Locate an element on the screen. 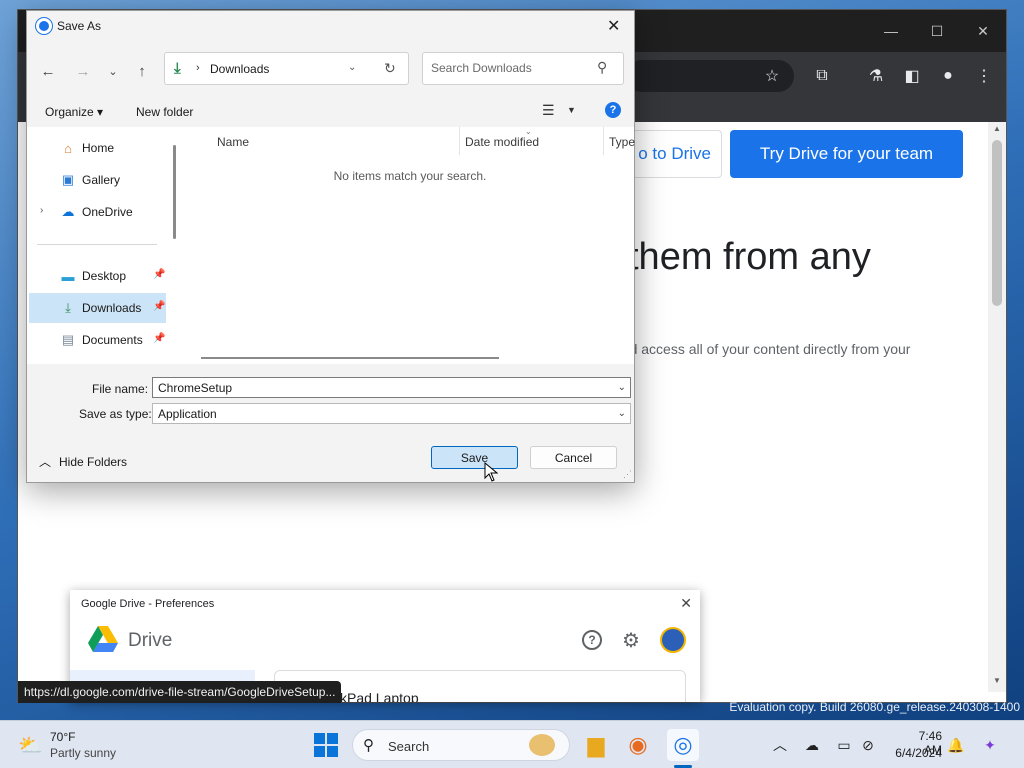  copilot-icon: ✦ is located at coordinates (990, 745).